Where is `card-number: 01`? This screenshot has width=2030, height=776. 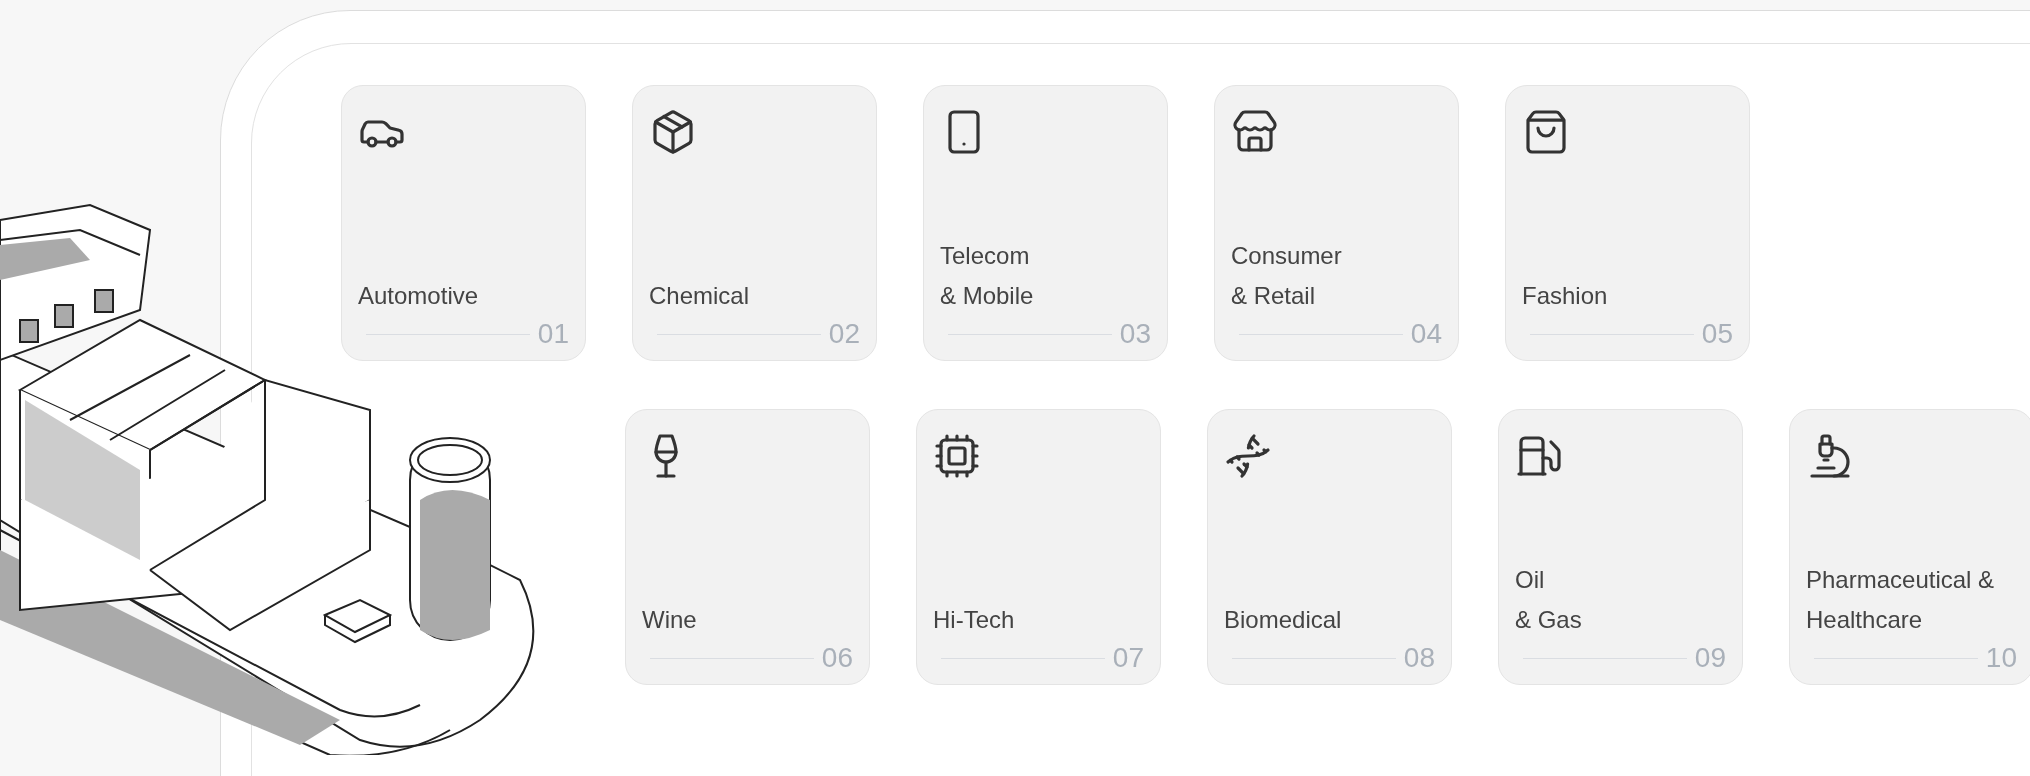
card-number: 01 is located at coordinates (553, 334).